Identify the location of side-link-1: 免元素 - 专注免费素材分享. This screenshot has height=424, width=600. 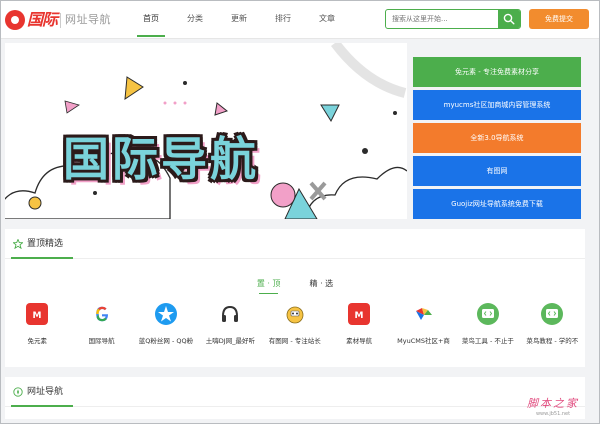
(497, 72).